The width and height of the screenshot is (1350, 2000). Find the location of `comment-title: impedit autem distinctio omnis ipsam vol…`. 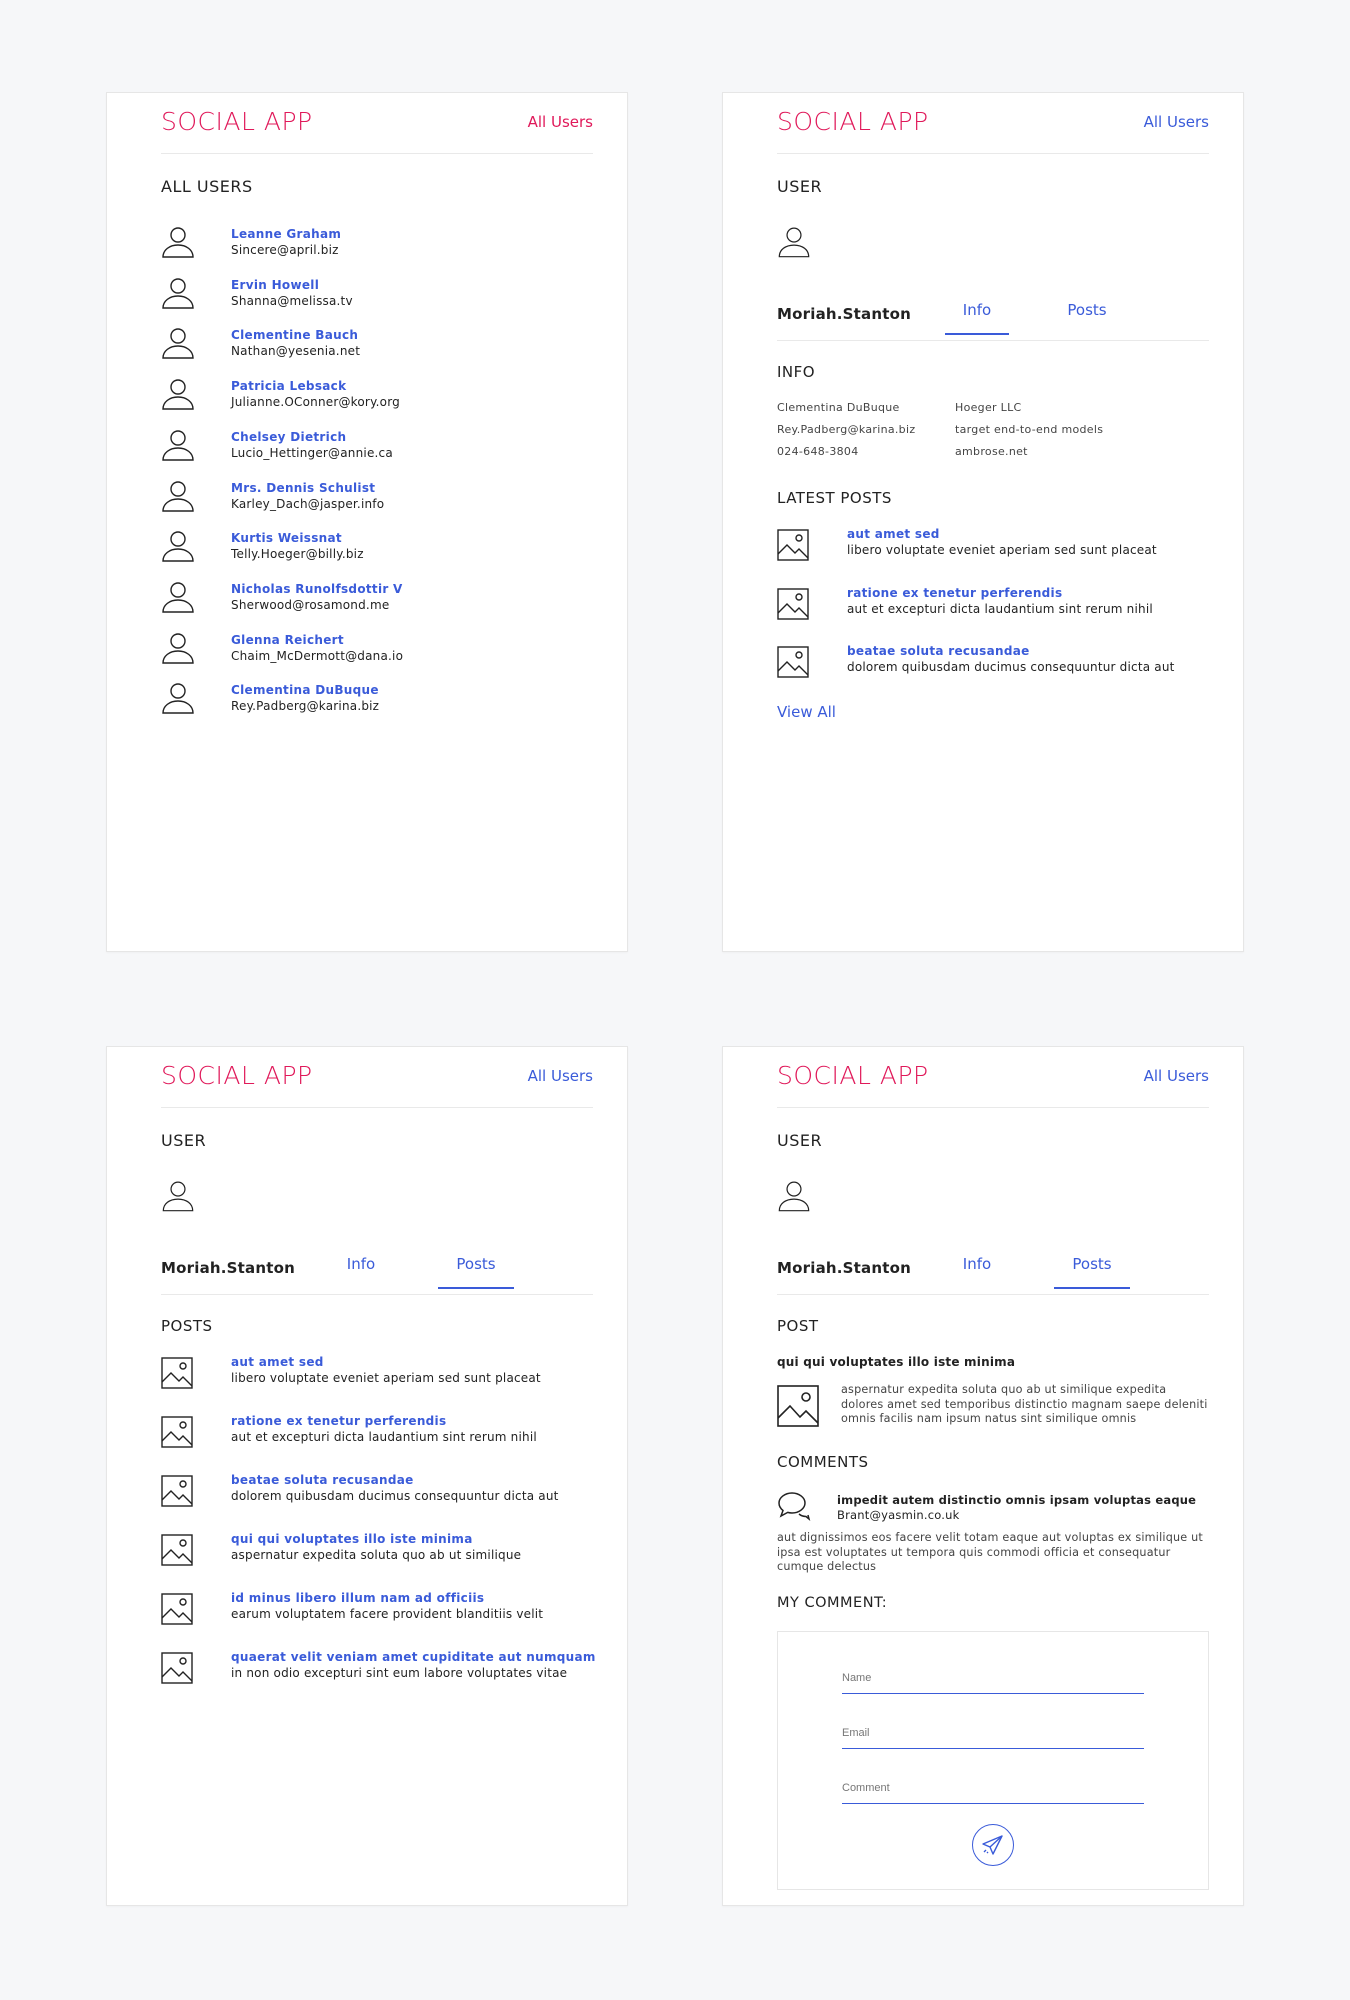

comment-title: impedit autem distinctio omnis ipsam vol… is located at coordinates (1017, 1500).